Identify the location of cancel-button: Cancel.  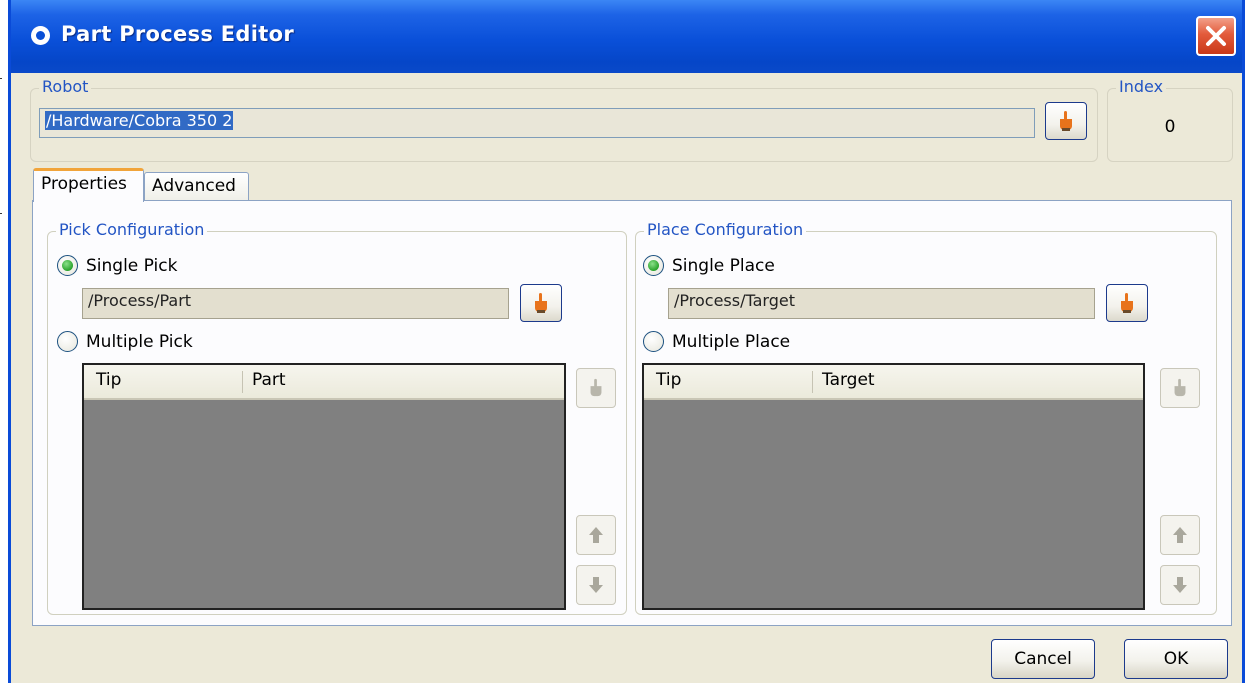
(1043, 659).